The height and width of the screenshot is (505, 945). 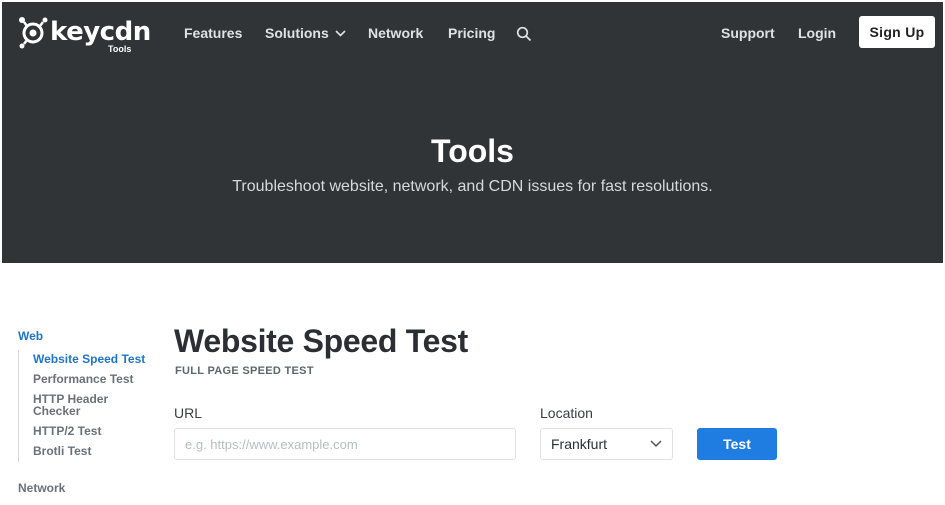 I want to click on test-button: Test, so click(x=737, y=444).